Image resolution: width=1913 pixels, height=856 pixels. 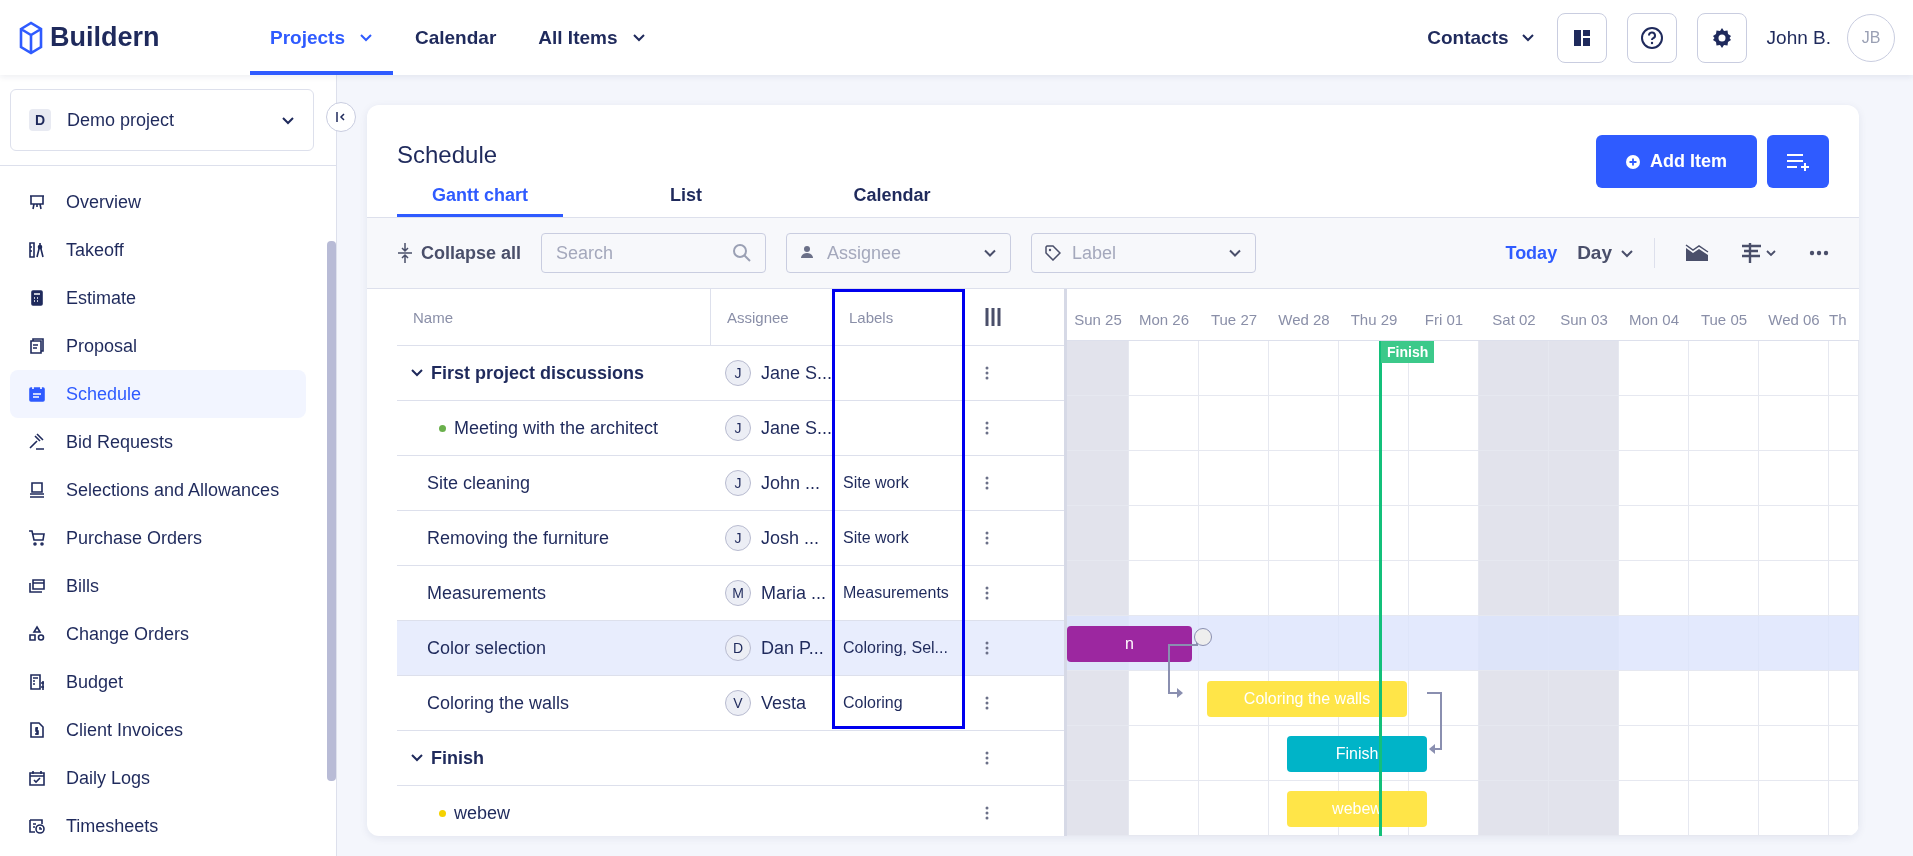 I want to click on day-label: Mon 26, so click(x=1163, y=319).